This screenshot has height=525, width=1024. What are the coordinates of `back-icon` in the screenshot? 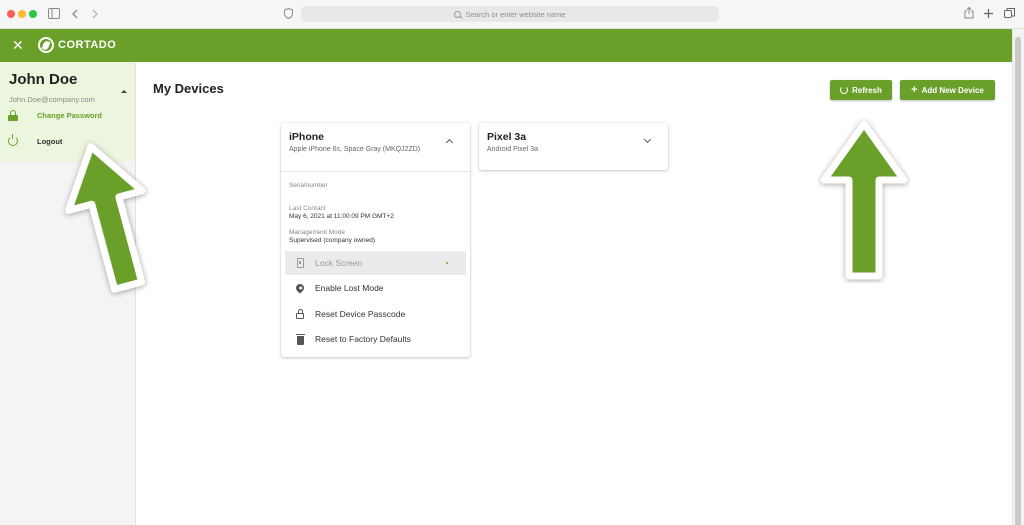 It's located at (75, 14).